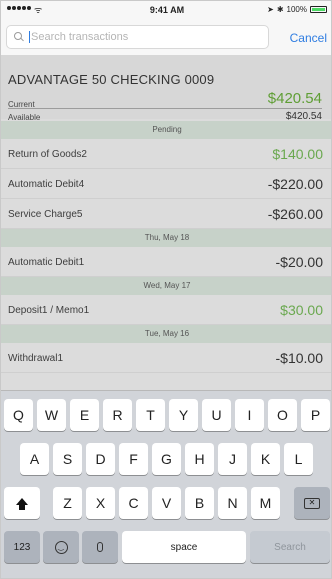 The image size is (332, 579). What do you see at coordinates (299, 358) in the screenshot?
I see `transaction-amount: -$10.00` at bounding box center [299, 358].